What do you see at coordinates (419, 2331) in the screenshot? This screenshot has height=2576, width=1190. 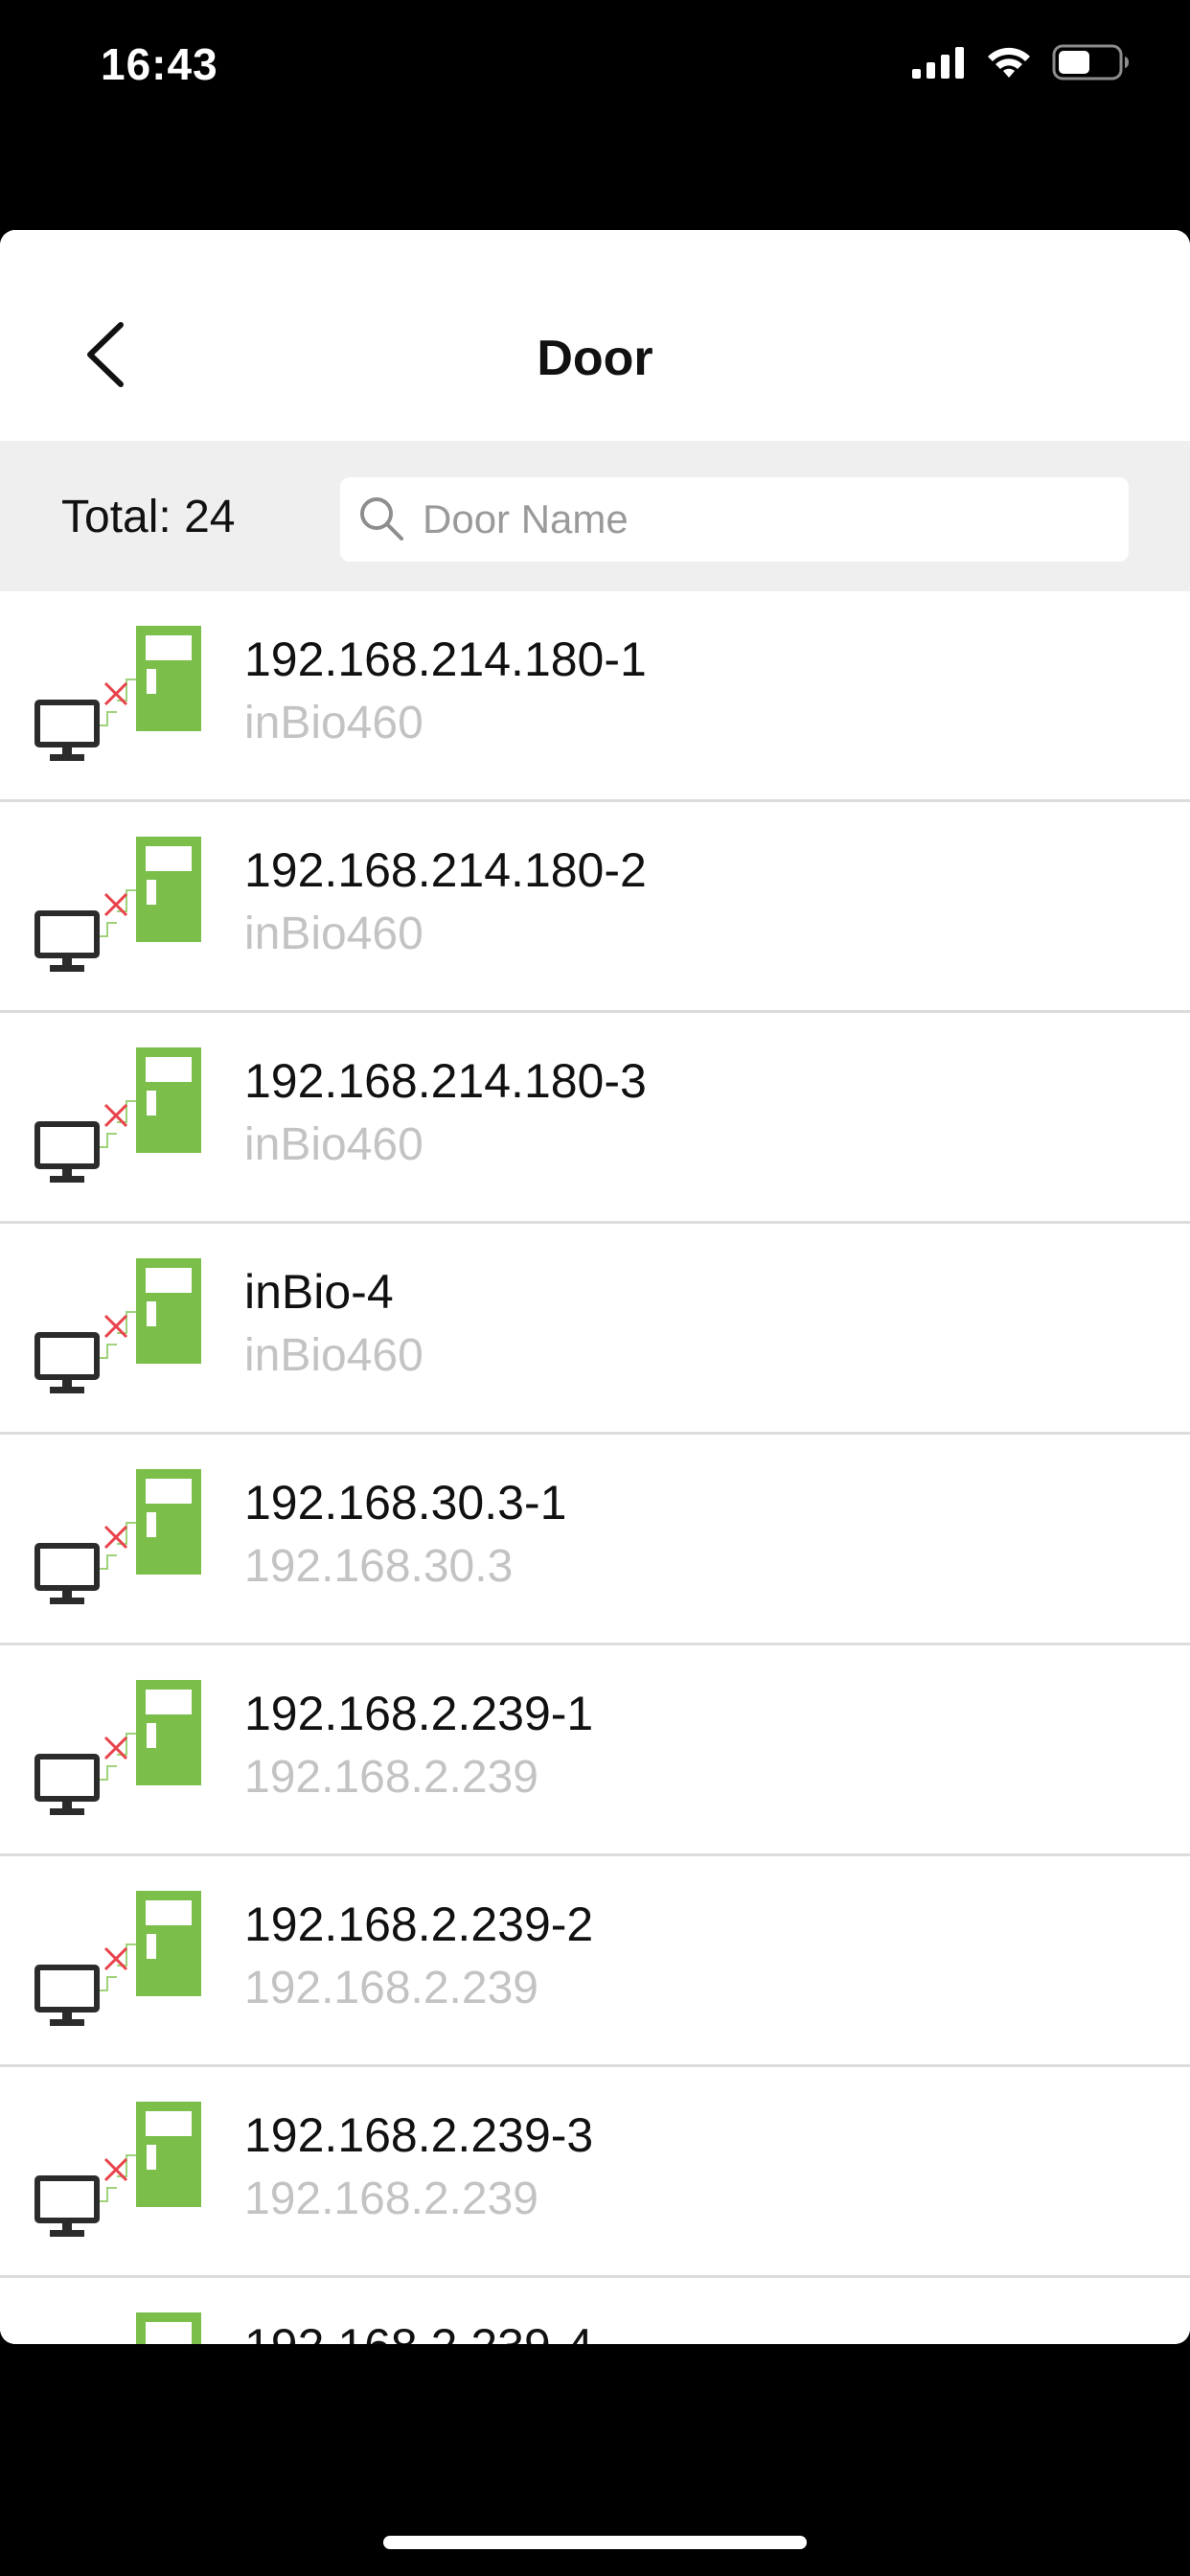 I see `door-name: 192.168.2.239-4` at bounding box center [419, 2331].